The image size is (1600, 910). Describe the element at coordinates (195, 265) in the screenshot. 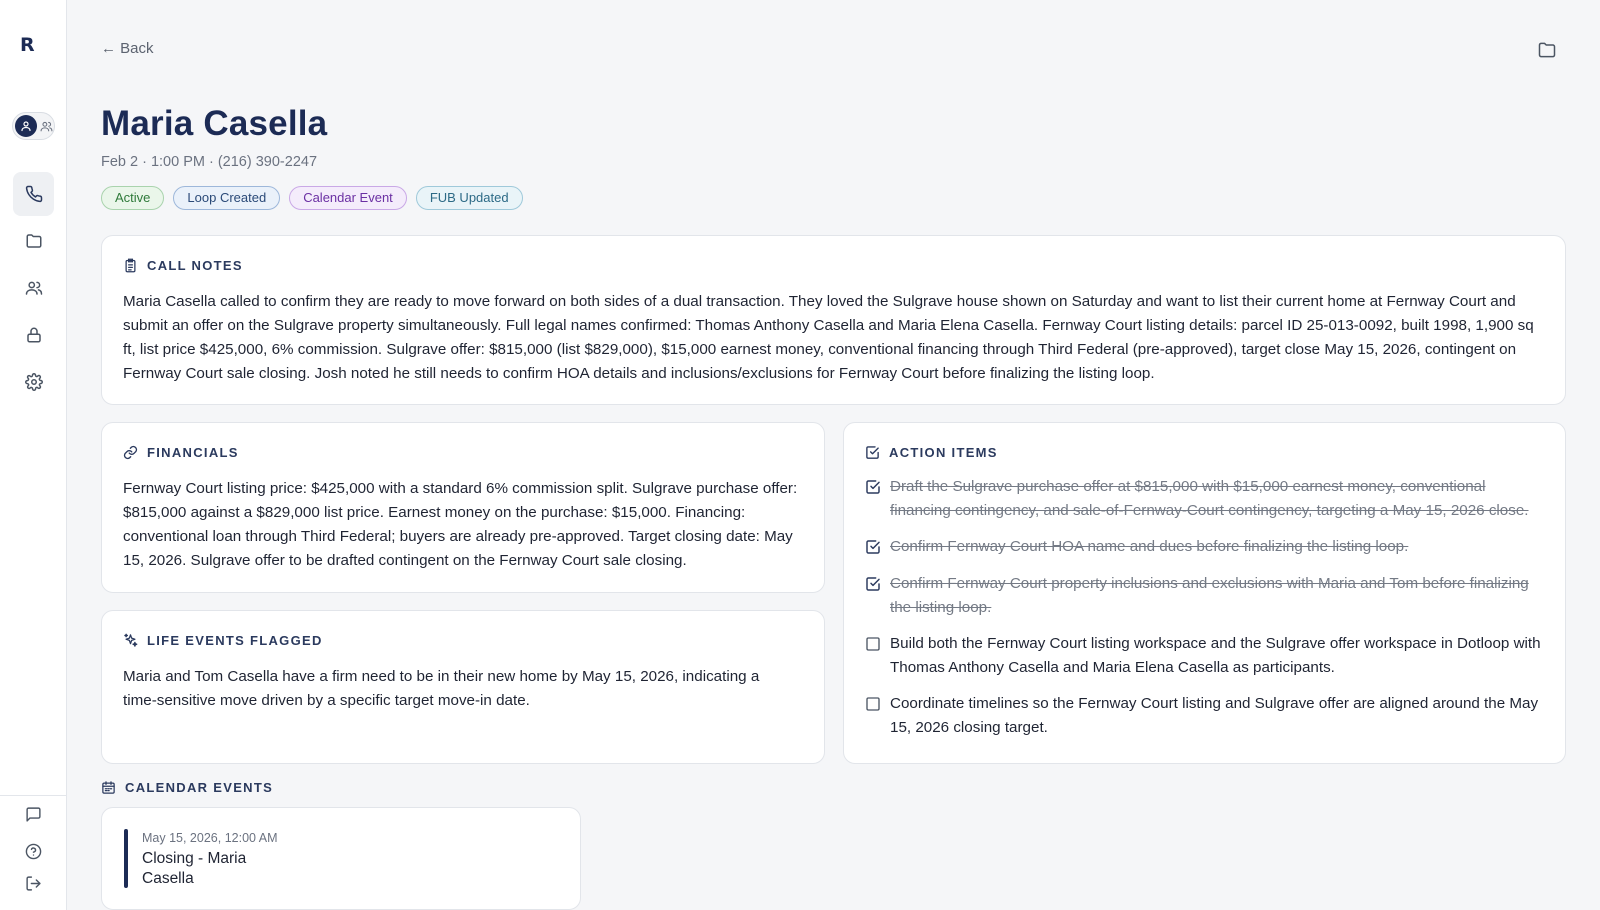

I see `call-notes-heading: CALL NOTES` at that location.